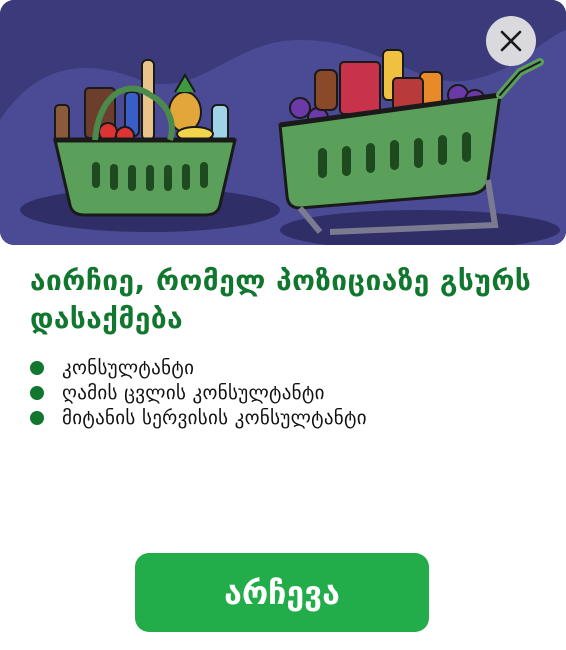 The image size is (566, 650). I want to click on position-option-label: კონსულტანტი, so click(128, 367).